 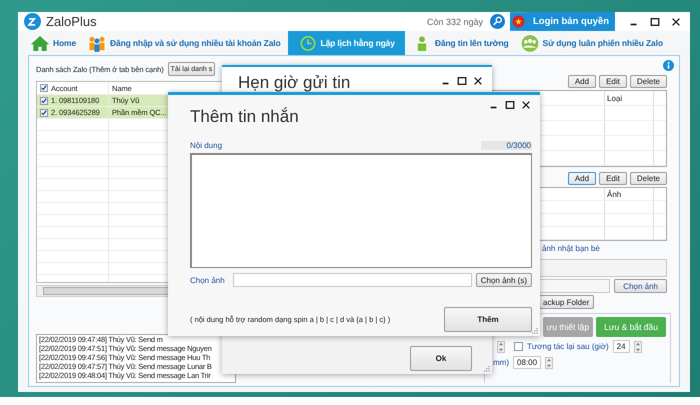 What do you see at coordinates (506, 145) in the screenshot?
I see `character-counter: 0/3000` at bounding box center [506, 145].